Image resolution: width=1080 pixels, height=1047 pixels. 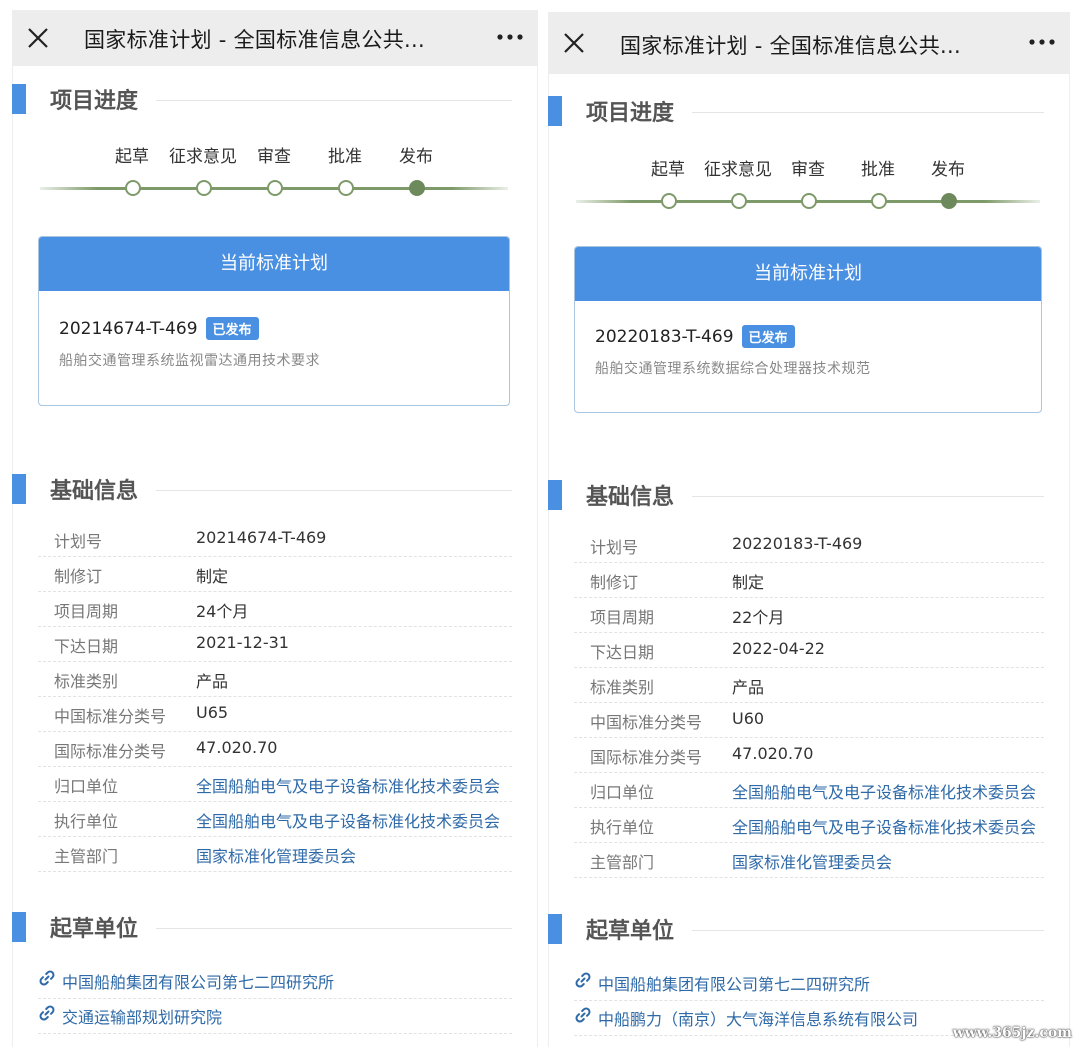 I want to click on info-row: 中国标准分类号 U60, so click(x=809, y=720).